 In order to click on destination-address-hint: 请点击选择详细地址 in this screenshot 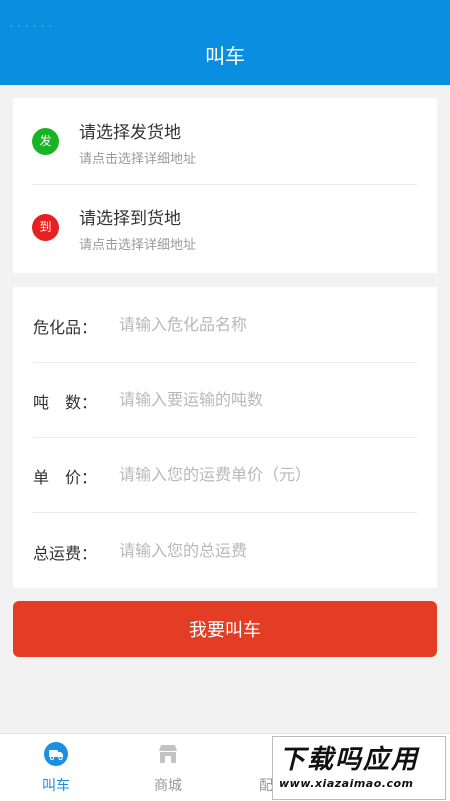, I will do `click(138, 245)`.